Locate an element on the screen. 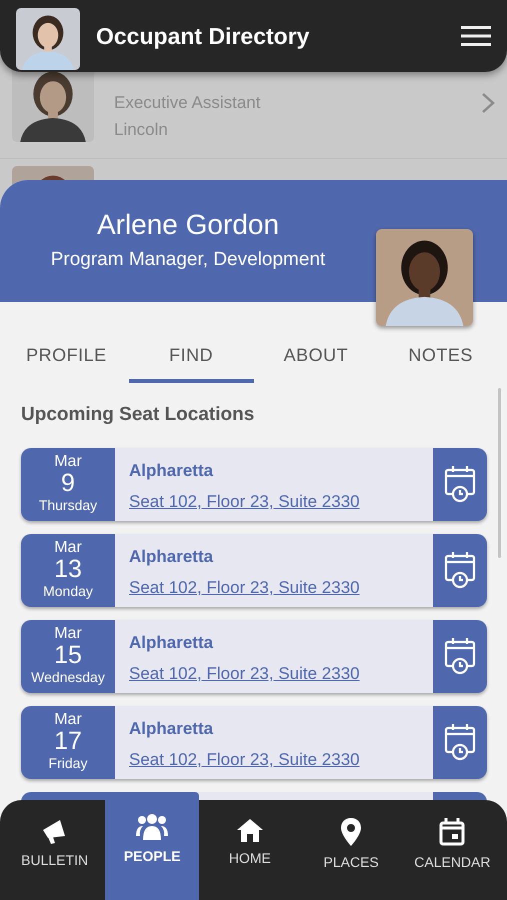  nav-tab: PLACES is located at coordinates (351, 850).